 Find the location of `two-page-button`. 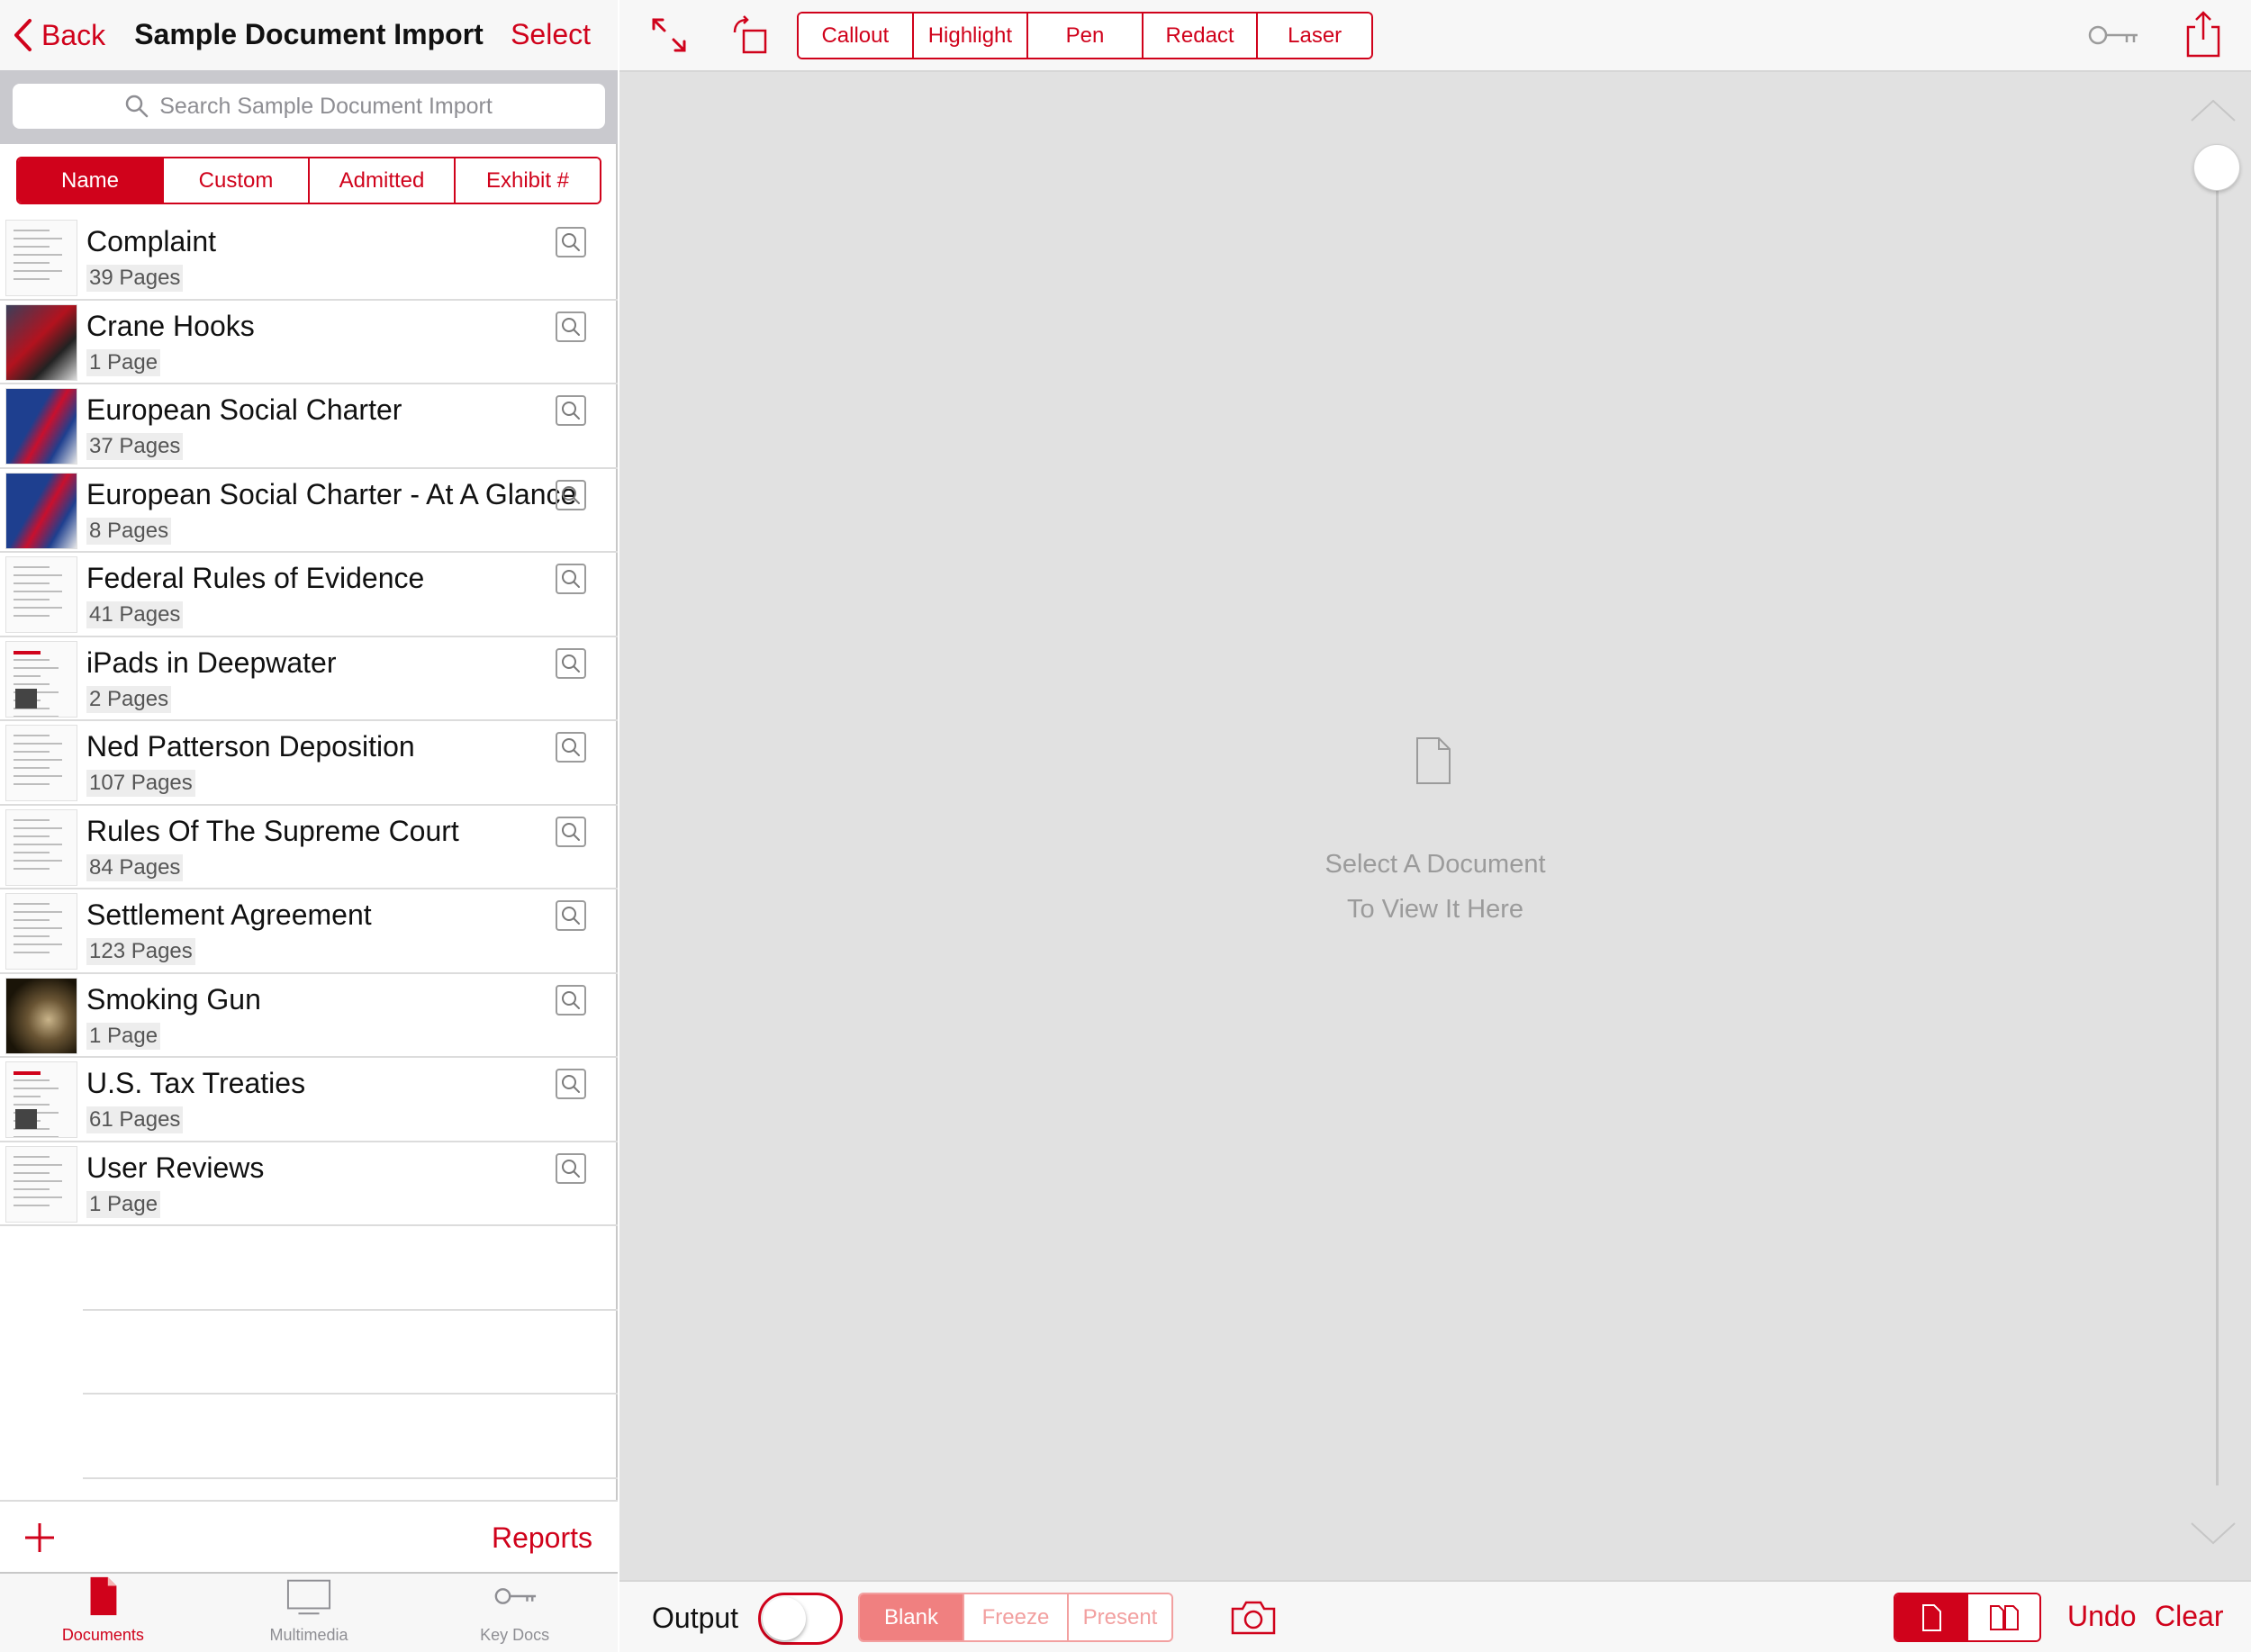

two-page-button is located at coordinates (2002, 1617).